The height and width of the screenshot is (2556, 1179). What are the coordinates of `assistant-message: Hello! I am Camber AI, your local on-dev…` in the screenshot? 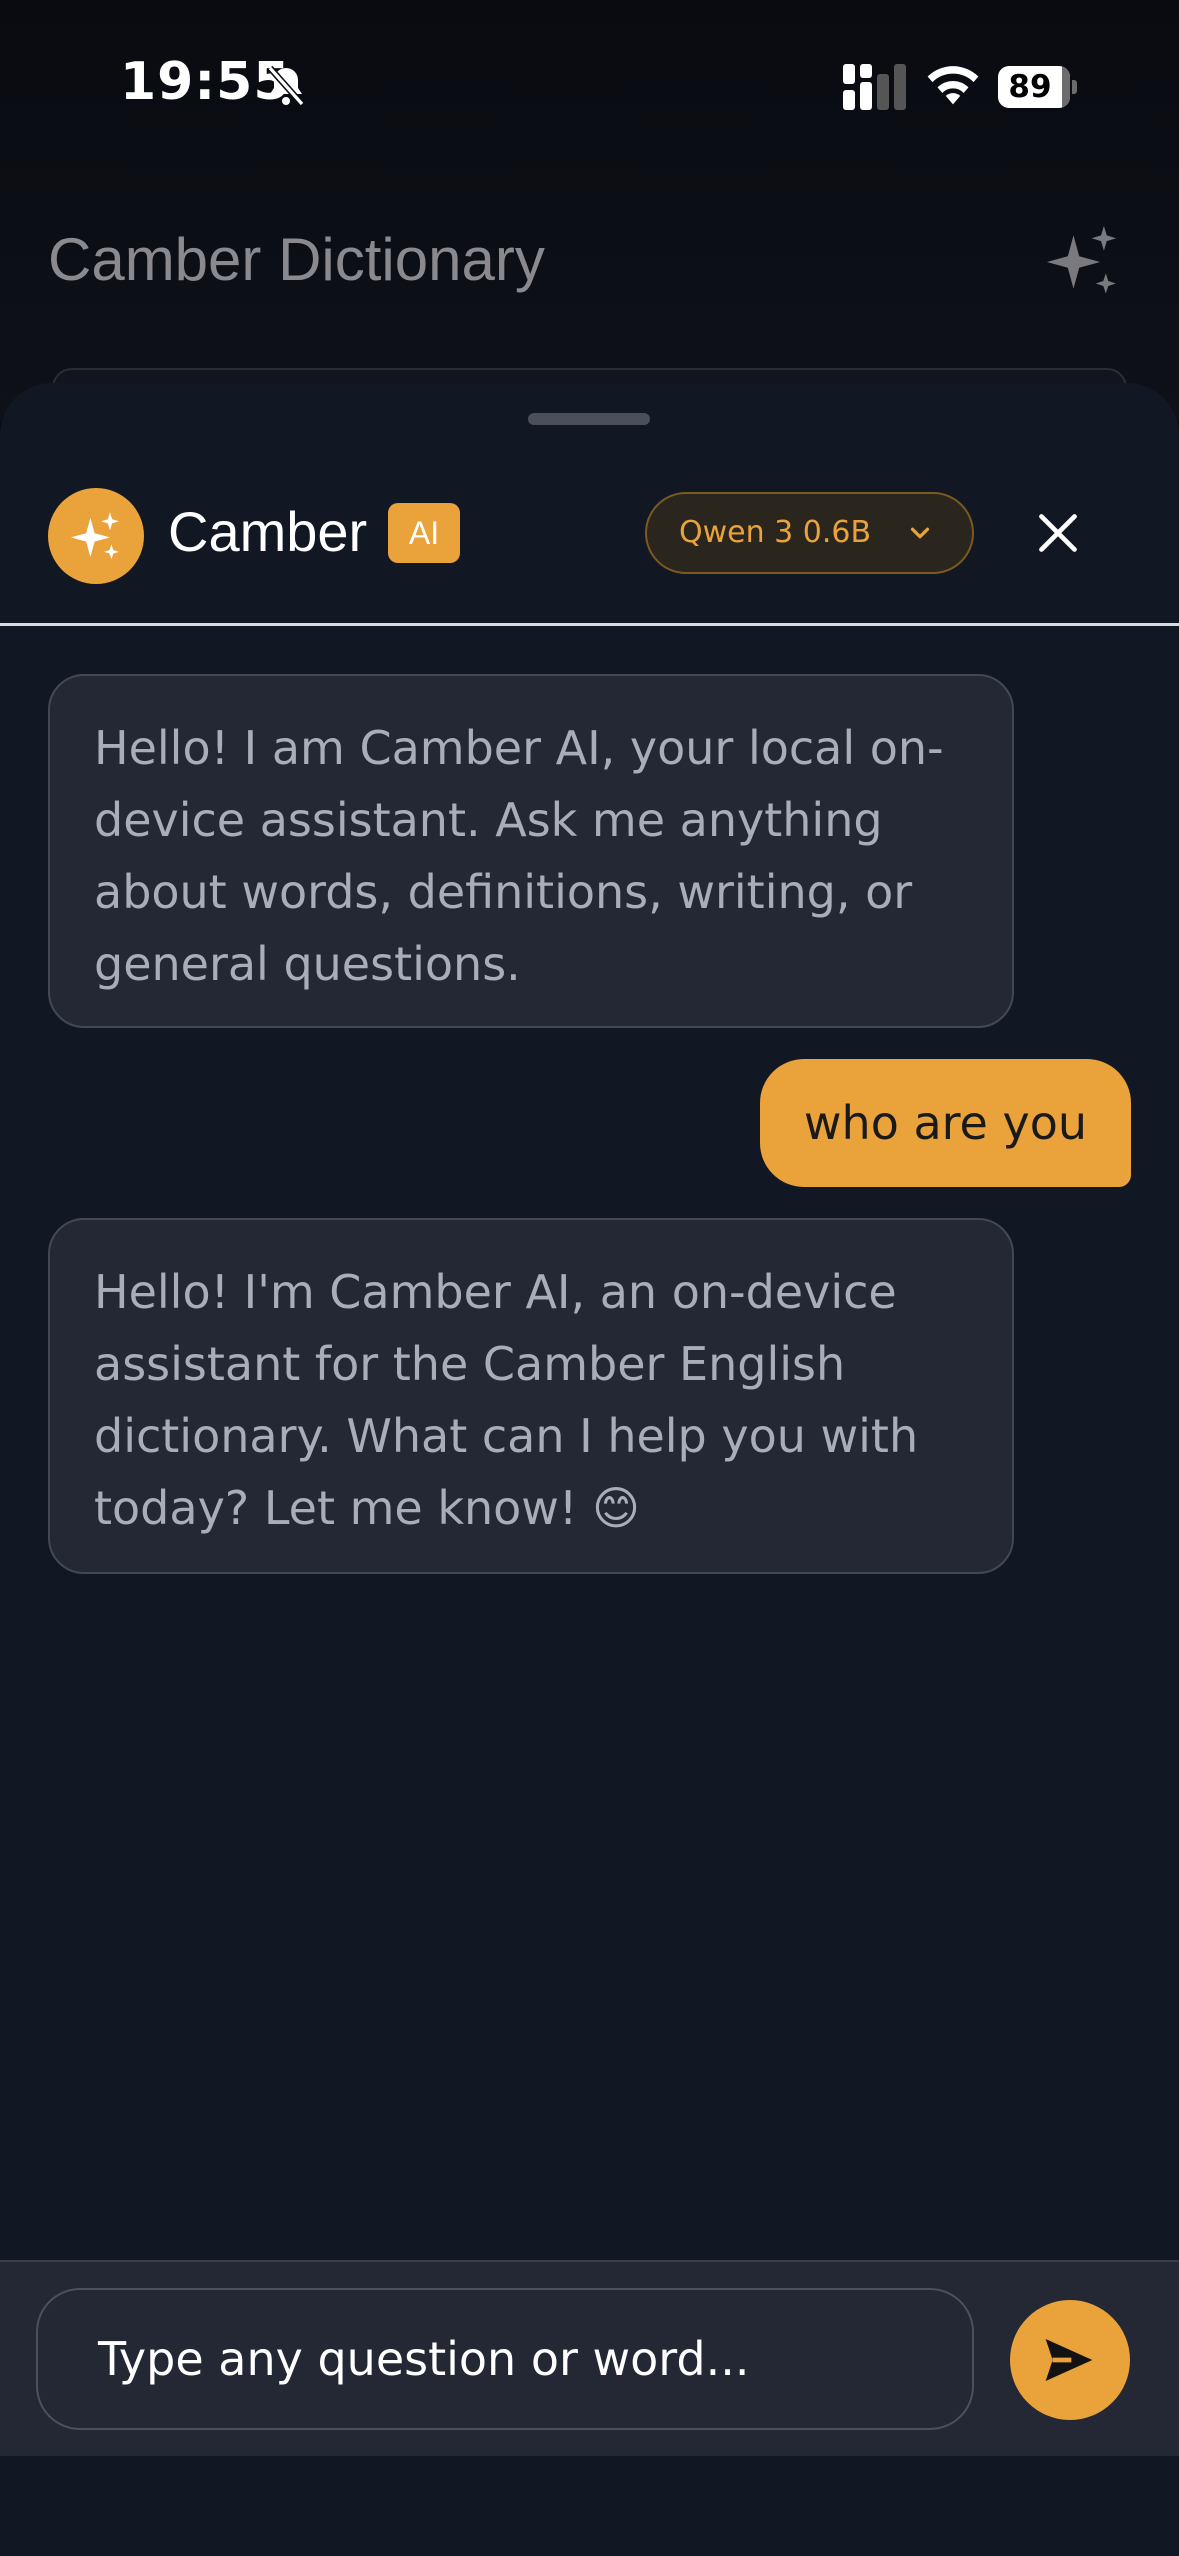 It's located at (531, 851).